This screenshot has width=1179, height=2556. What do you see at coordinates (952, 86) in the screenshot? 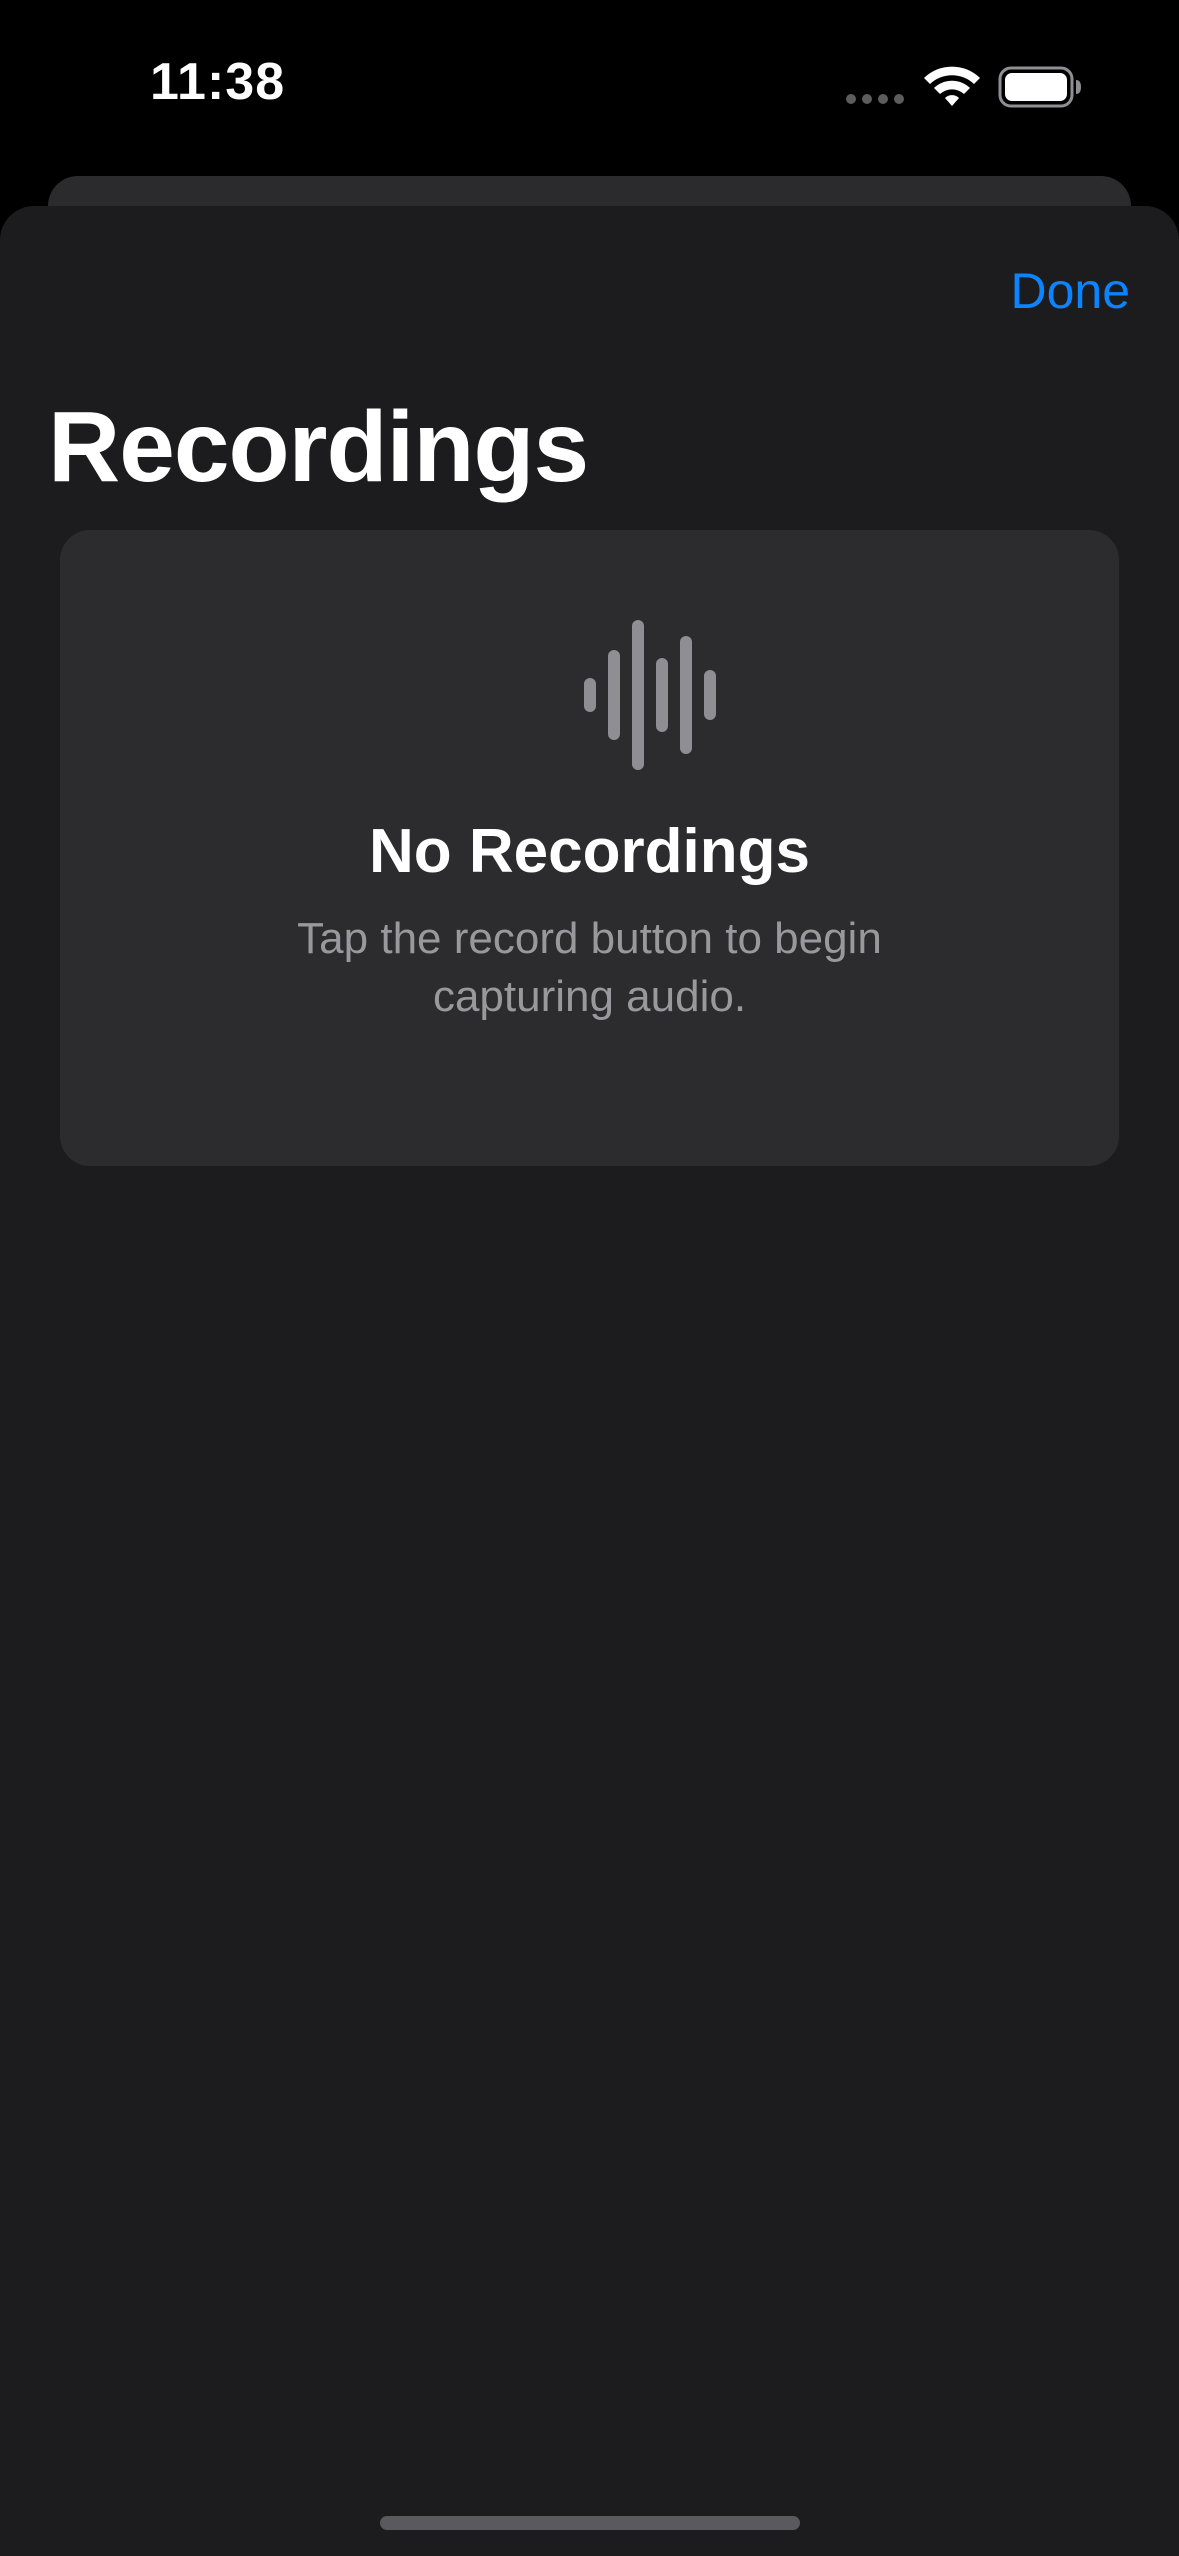
I see `wifi-icon` at bounding box center [952, 86].